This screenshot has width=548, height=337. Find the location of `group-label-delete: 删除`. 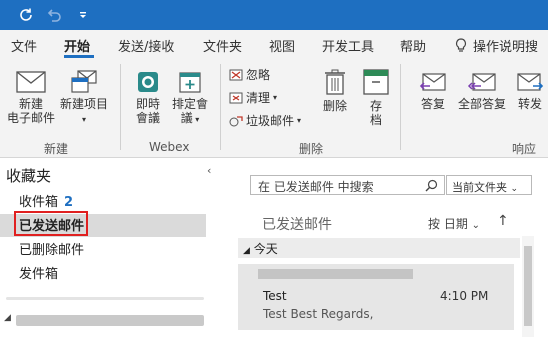

group-label-delete: 删除 is located at coordinates (311, 149).